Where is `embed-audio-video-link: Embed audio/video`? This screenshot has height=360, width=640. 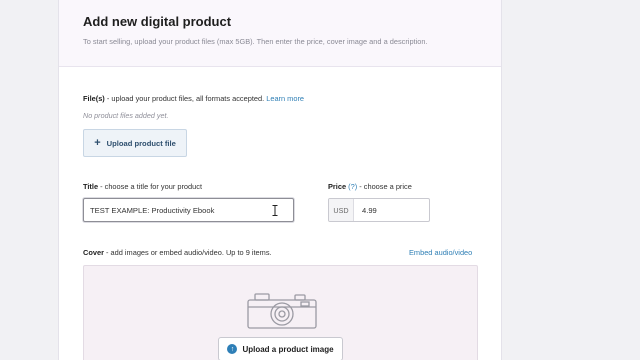
embed-audio-video-link: Embed audio/video is located at coordinates (440, 252).